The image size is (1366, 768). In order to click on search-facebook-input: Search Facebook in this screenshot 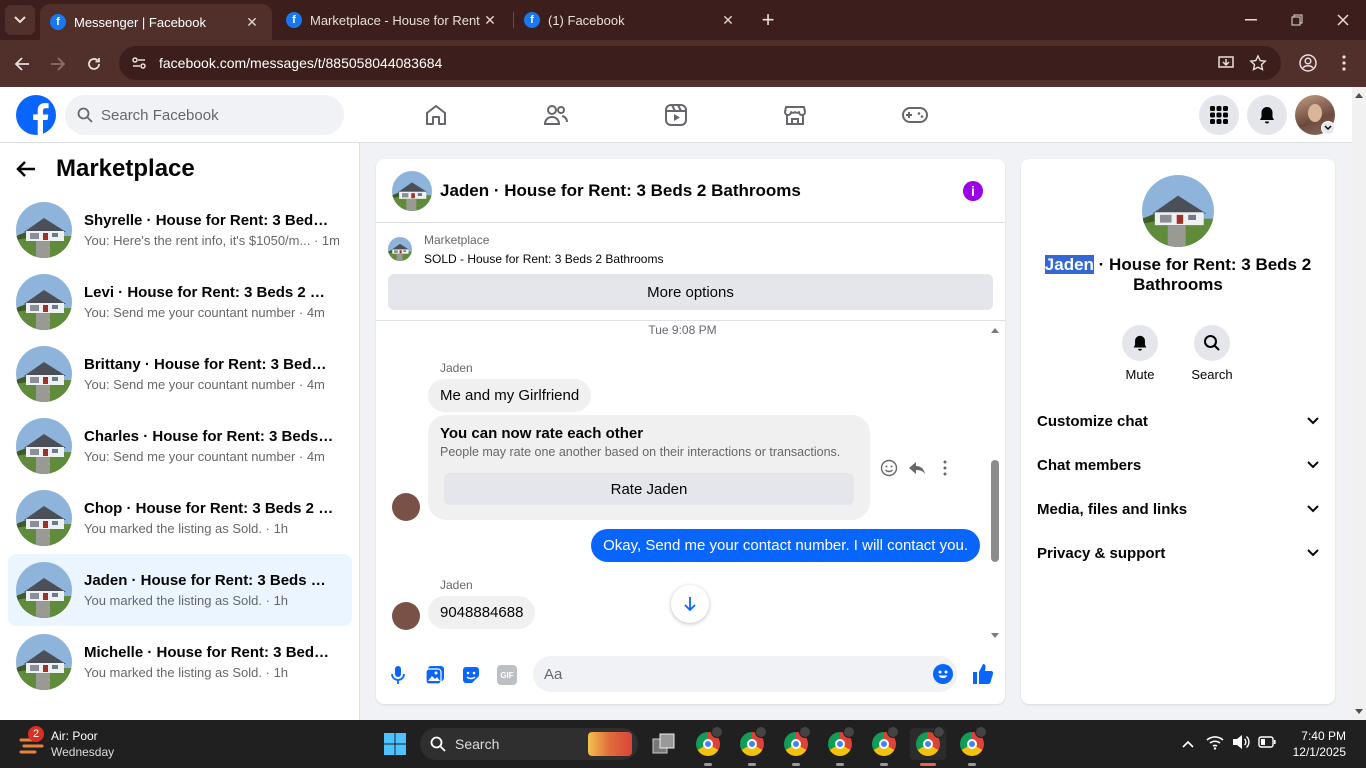, I will do `click(204, 115)`.